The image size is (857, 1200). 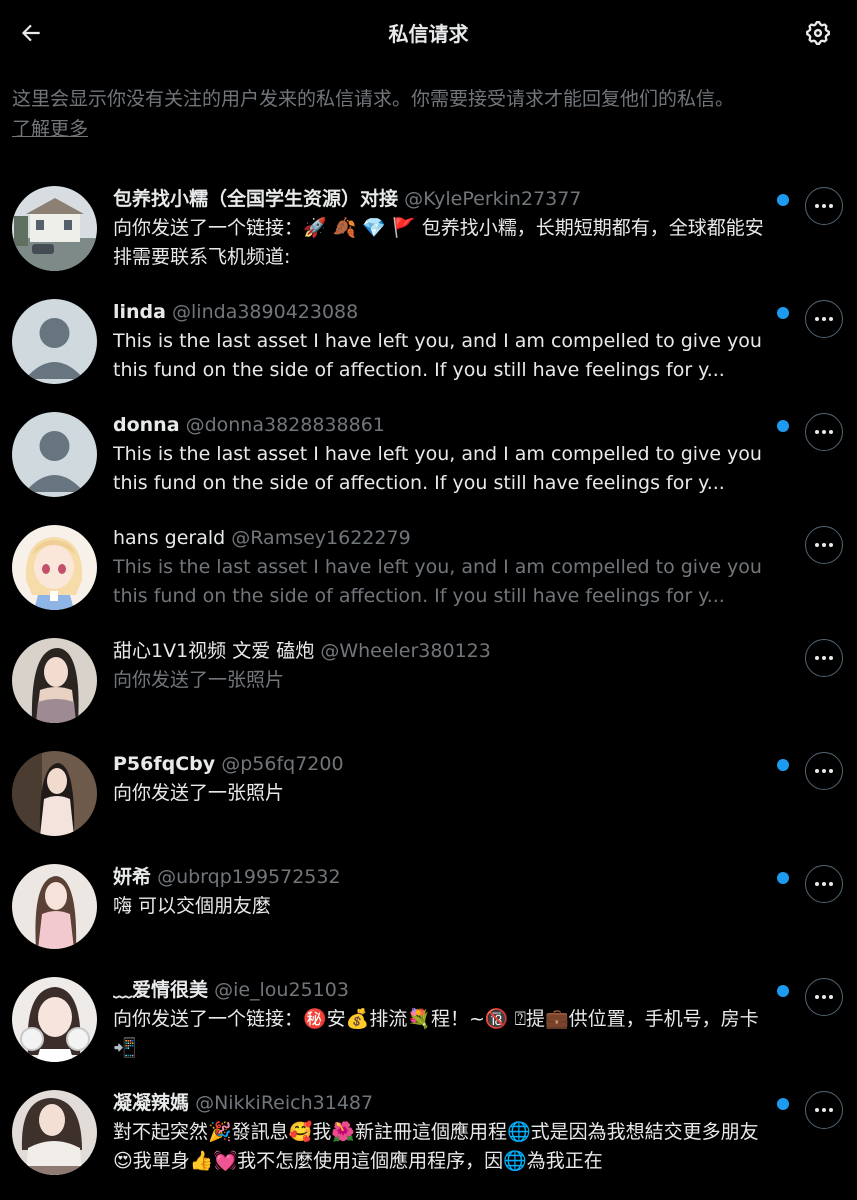 What do you see at coordinates (282, 764) in the screenshot?
I see `sender-handle: @p56fq7200` at bounding box center [282, 764].